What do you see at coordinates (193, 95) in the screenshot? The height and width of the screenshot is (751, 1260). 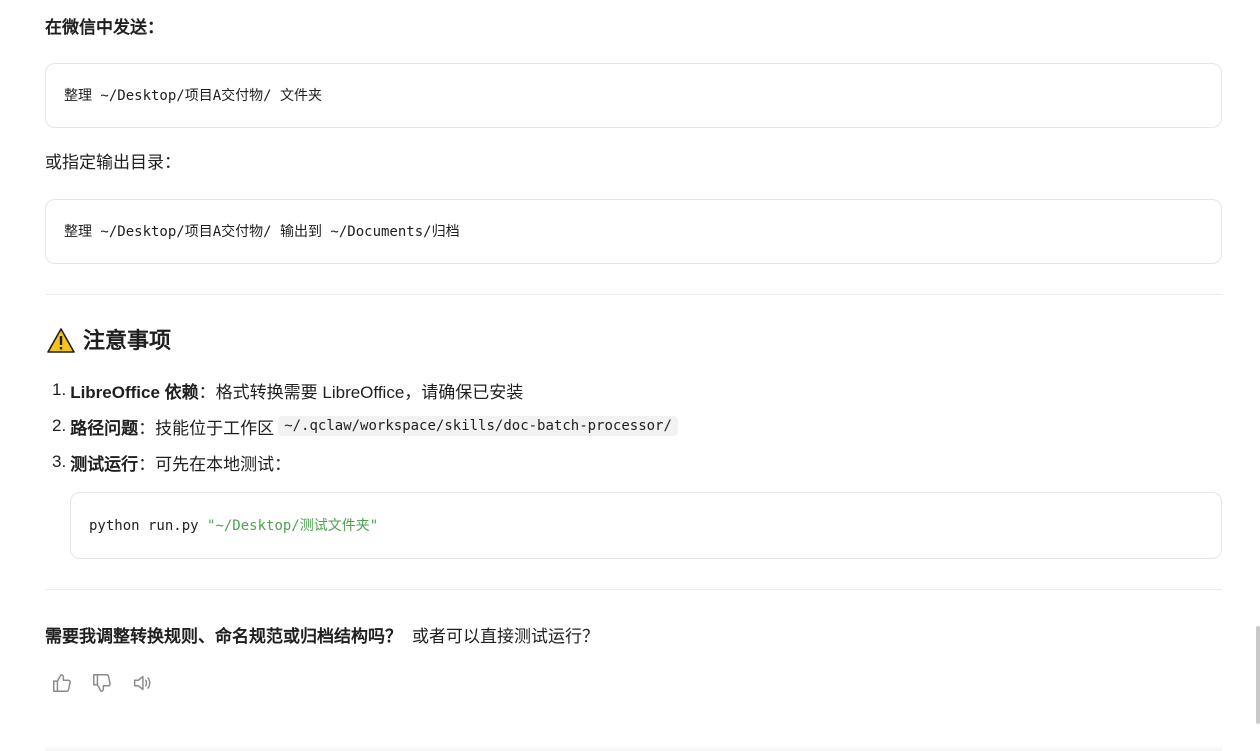 I see `code-text: 整理 ~/Desktop/项目A交付物/ 文件夹` at bounding box center [193, 95].